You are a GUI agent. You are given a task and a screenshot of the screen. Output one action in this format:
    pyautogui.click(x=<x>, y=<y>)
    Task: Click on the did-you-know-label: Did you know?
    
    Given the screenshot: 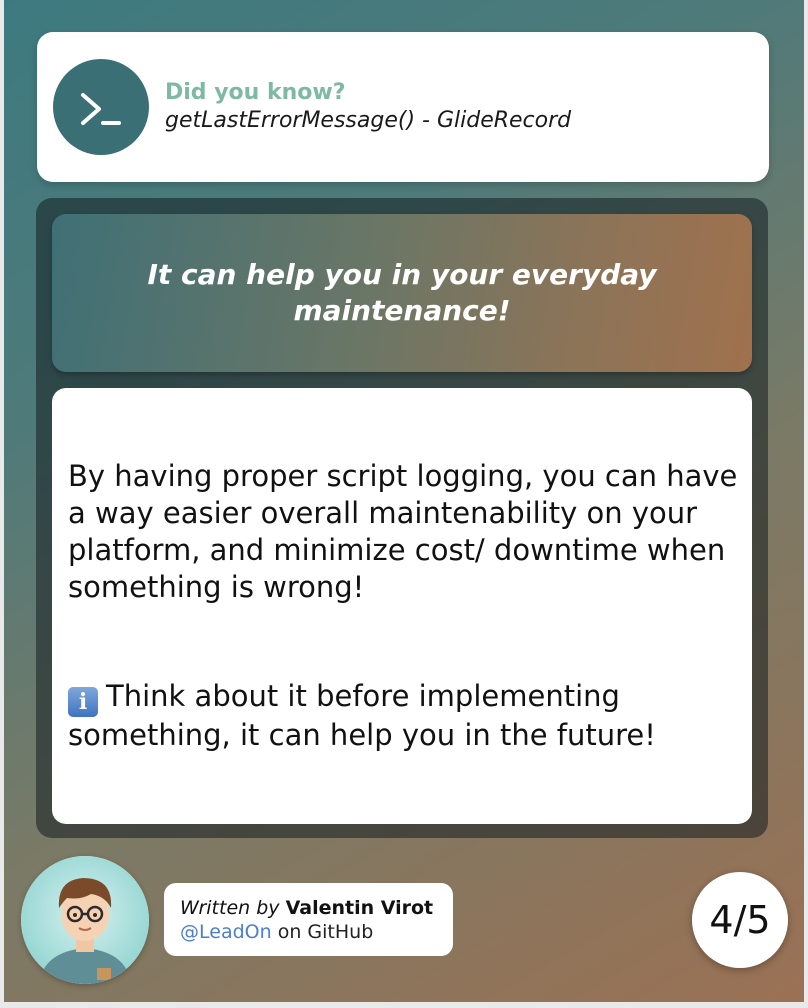 What is the action you would take?
    pyautogui.click(x=255, y=92)
    